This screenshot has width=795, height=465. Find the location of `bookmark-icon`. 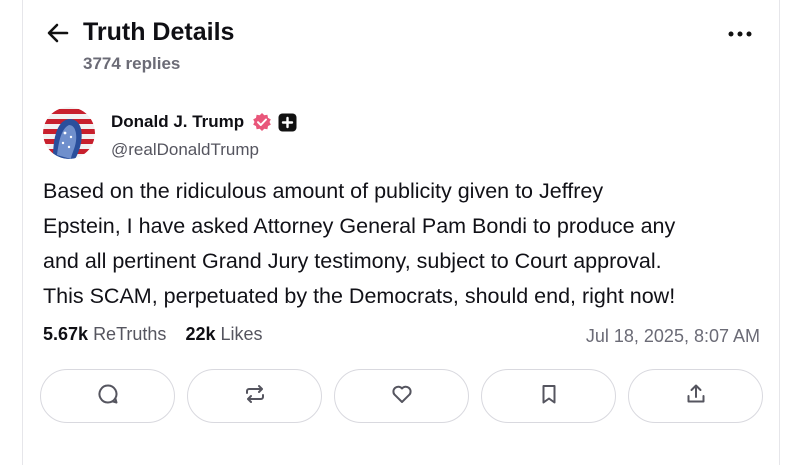

bookmark-icon is located at coordinates (549, 396).